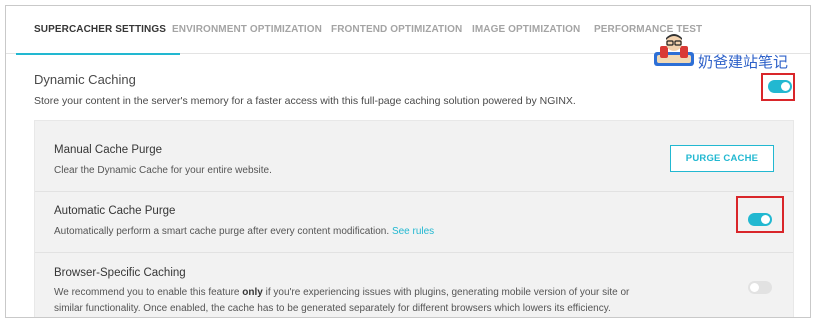  What do you see at coordinates (115, 211) in the screenshot?
I see `automatic-purge-title: Automatic Cache Purge` at bounding box center [115, 211].